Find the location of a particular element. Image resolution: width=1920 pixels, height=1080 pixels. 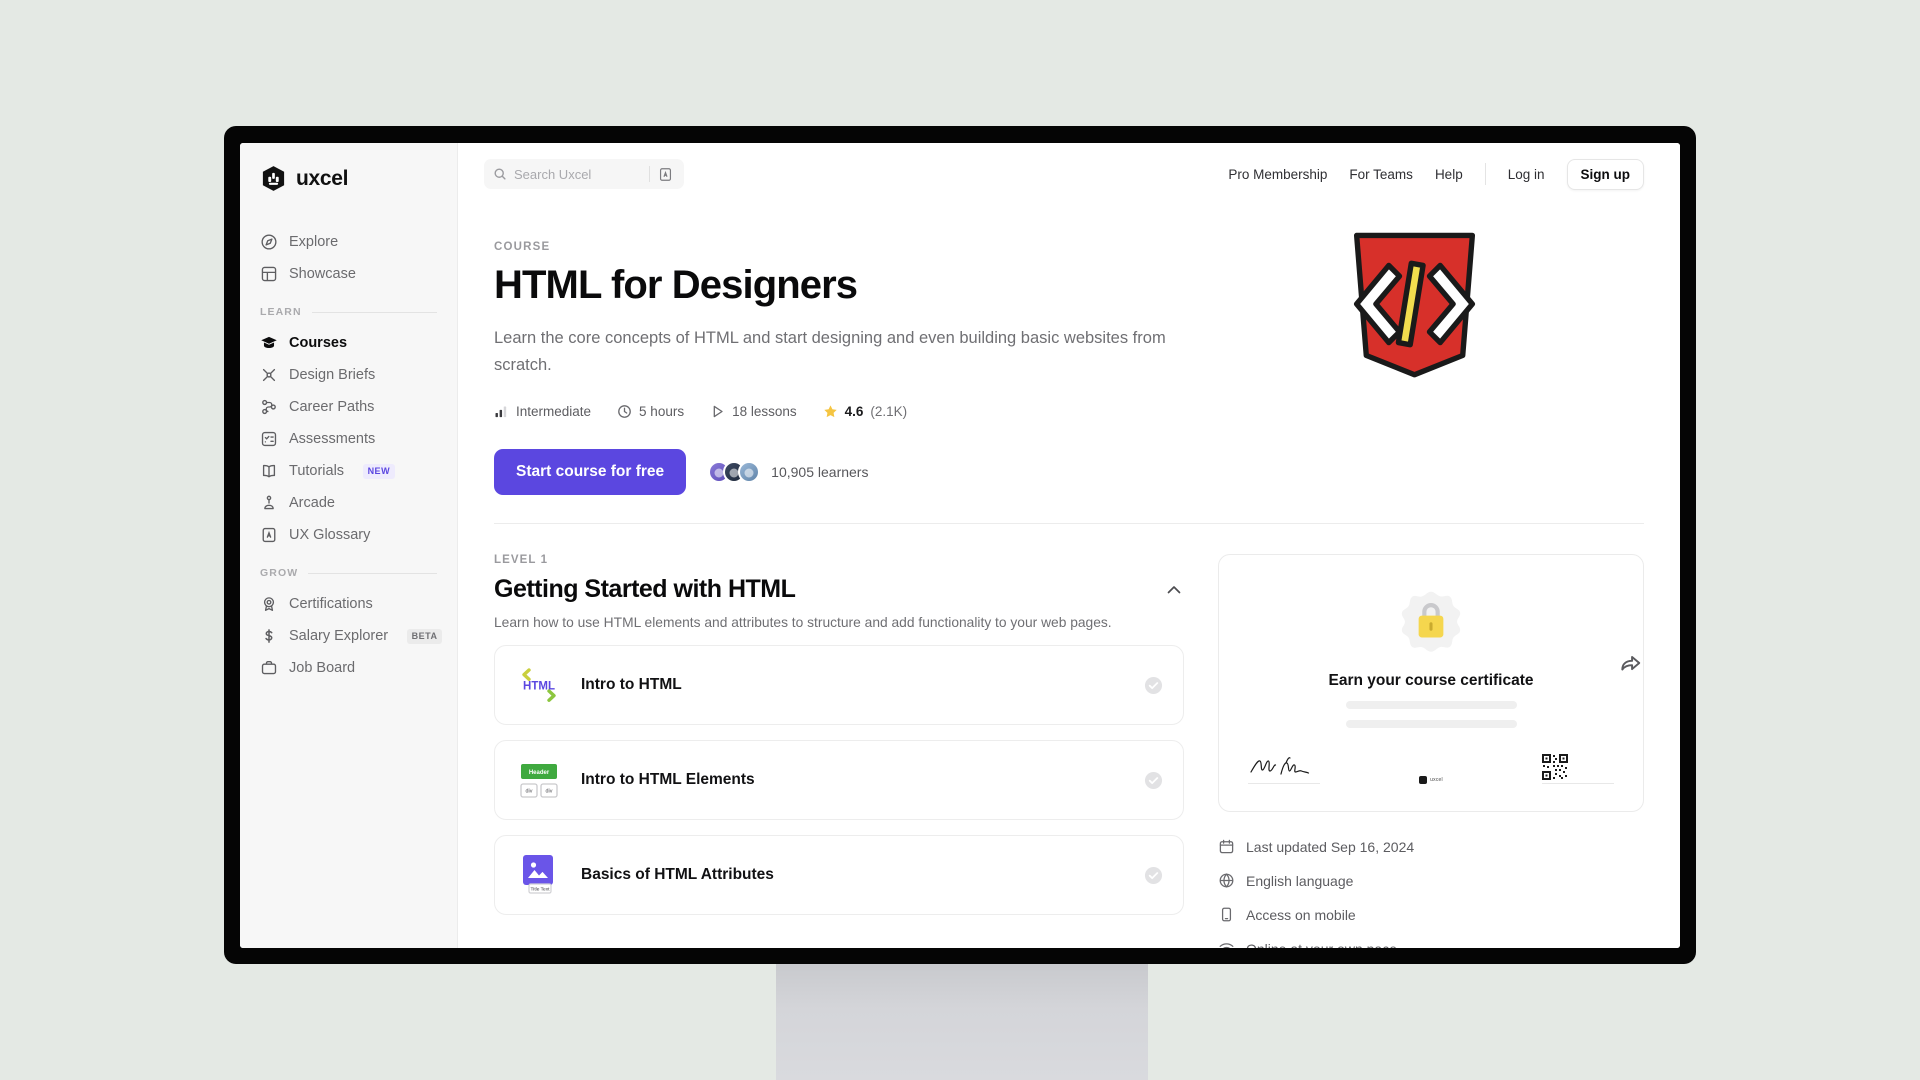

signup-button: Sign up is located at coordinates (1605, 174).